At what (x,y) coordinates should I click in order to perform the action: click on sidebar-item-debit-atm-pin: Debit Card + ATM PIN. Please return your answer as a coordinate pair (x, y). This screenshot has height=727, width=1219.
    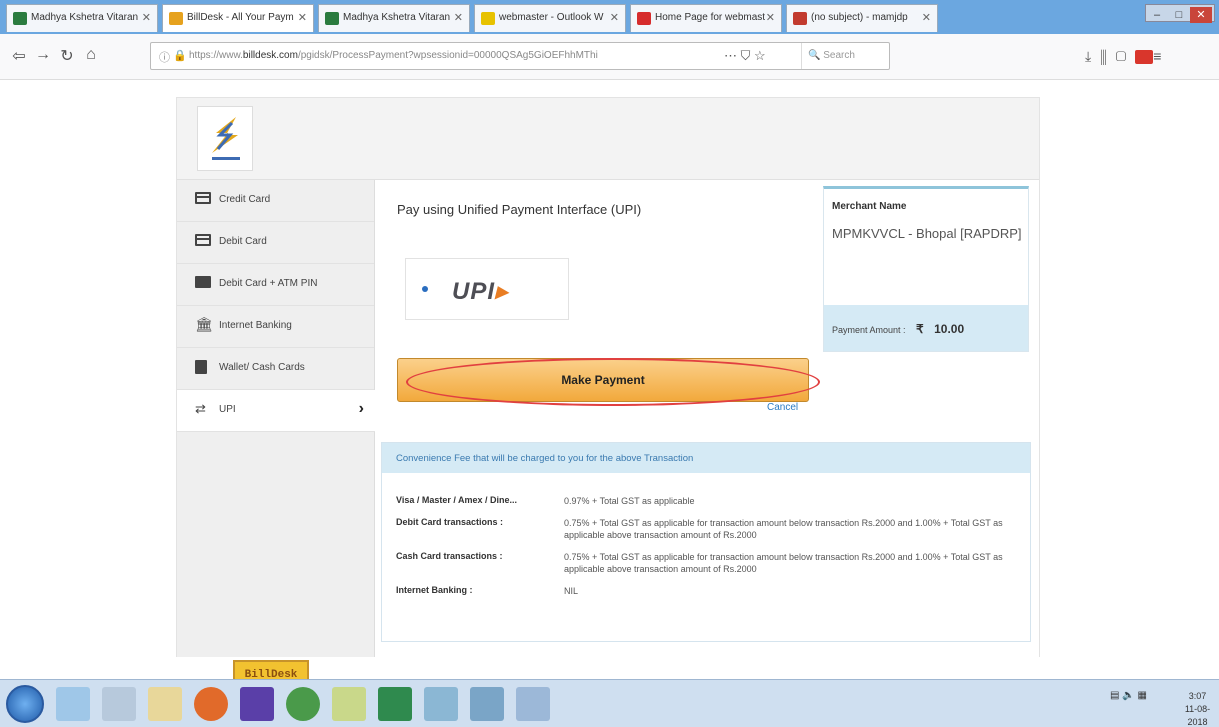
    Looking at the image, I should click on (275, 285).